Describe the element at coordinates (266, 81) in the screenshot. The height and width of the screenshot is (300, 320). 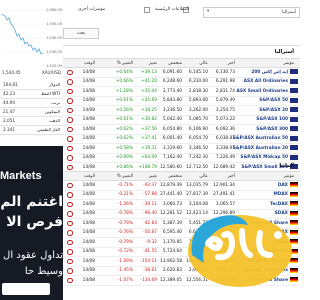
I see `index-name: ASX All Ordinaries` at that location.